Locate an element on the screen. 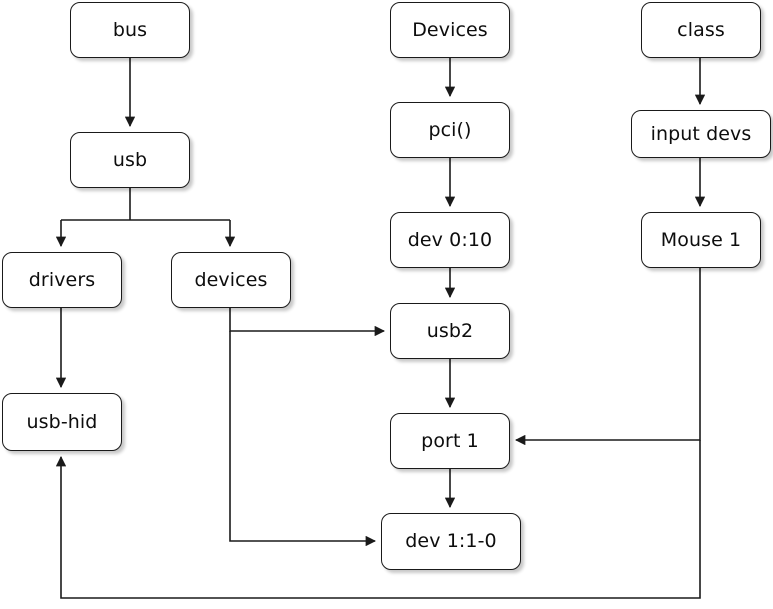  node-usb2-label: usb2 is located at coordinates (450, 330).